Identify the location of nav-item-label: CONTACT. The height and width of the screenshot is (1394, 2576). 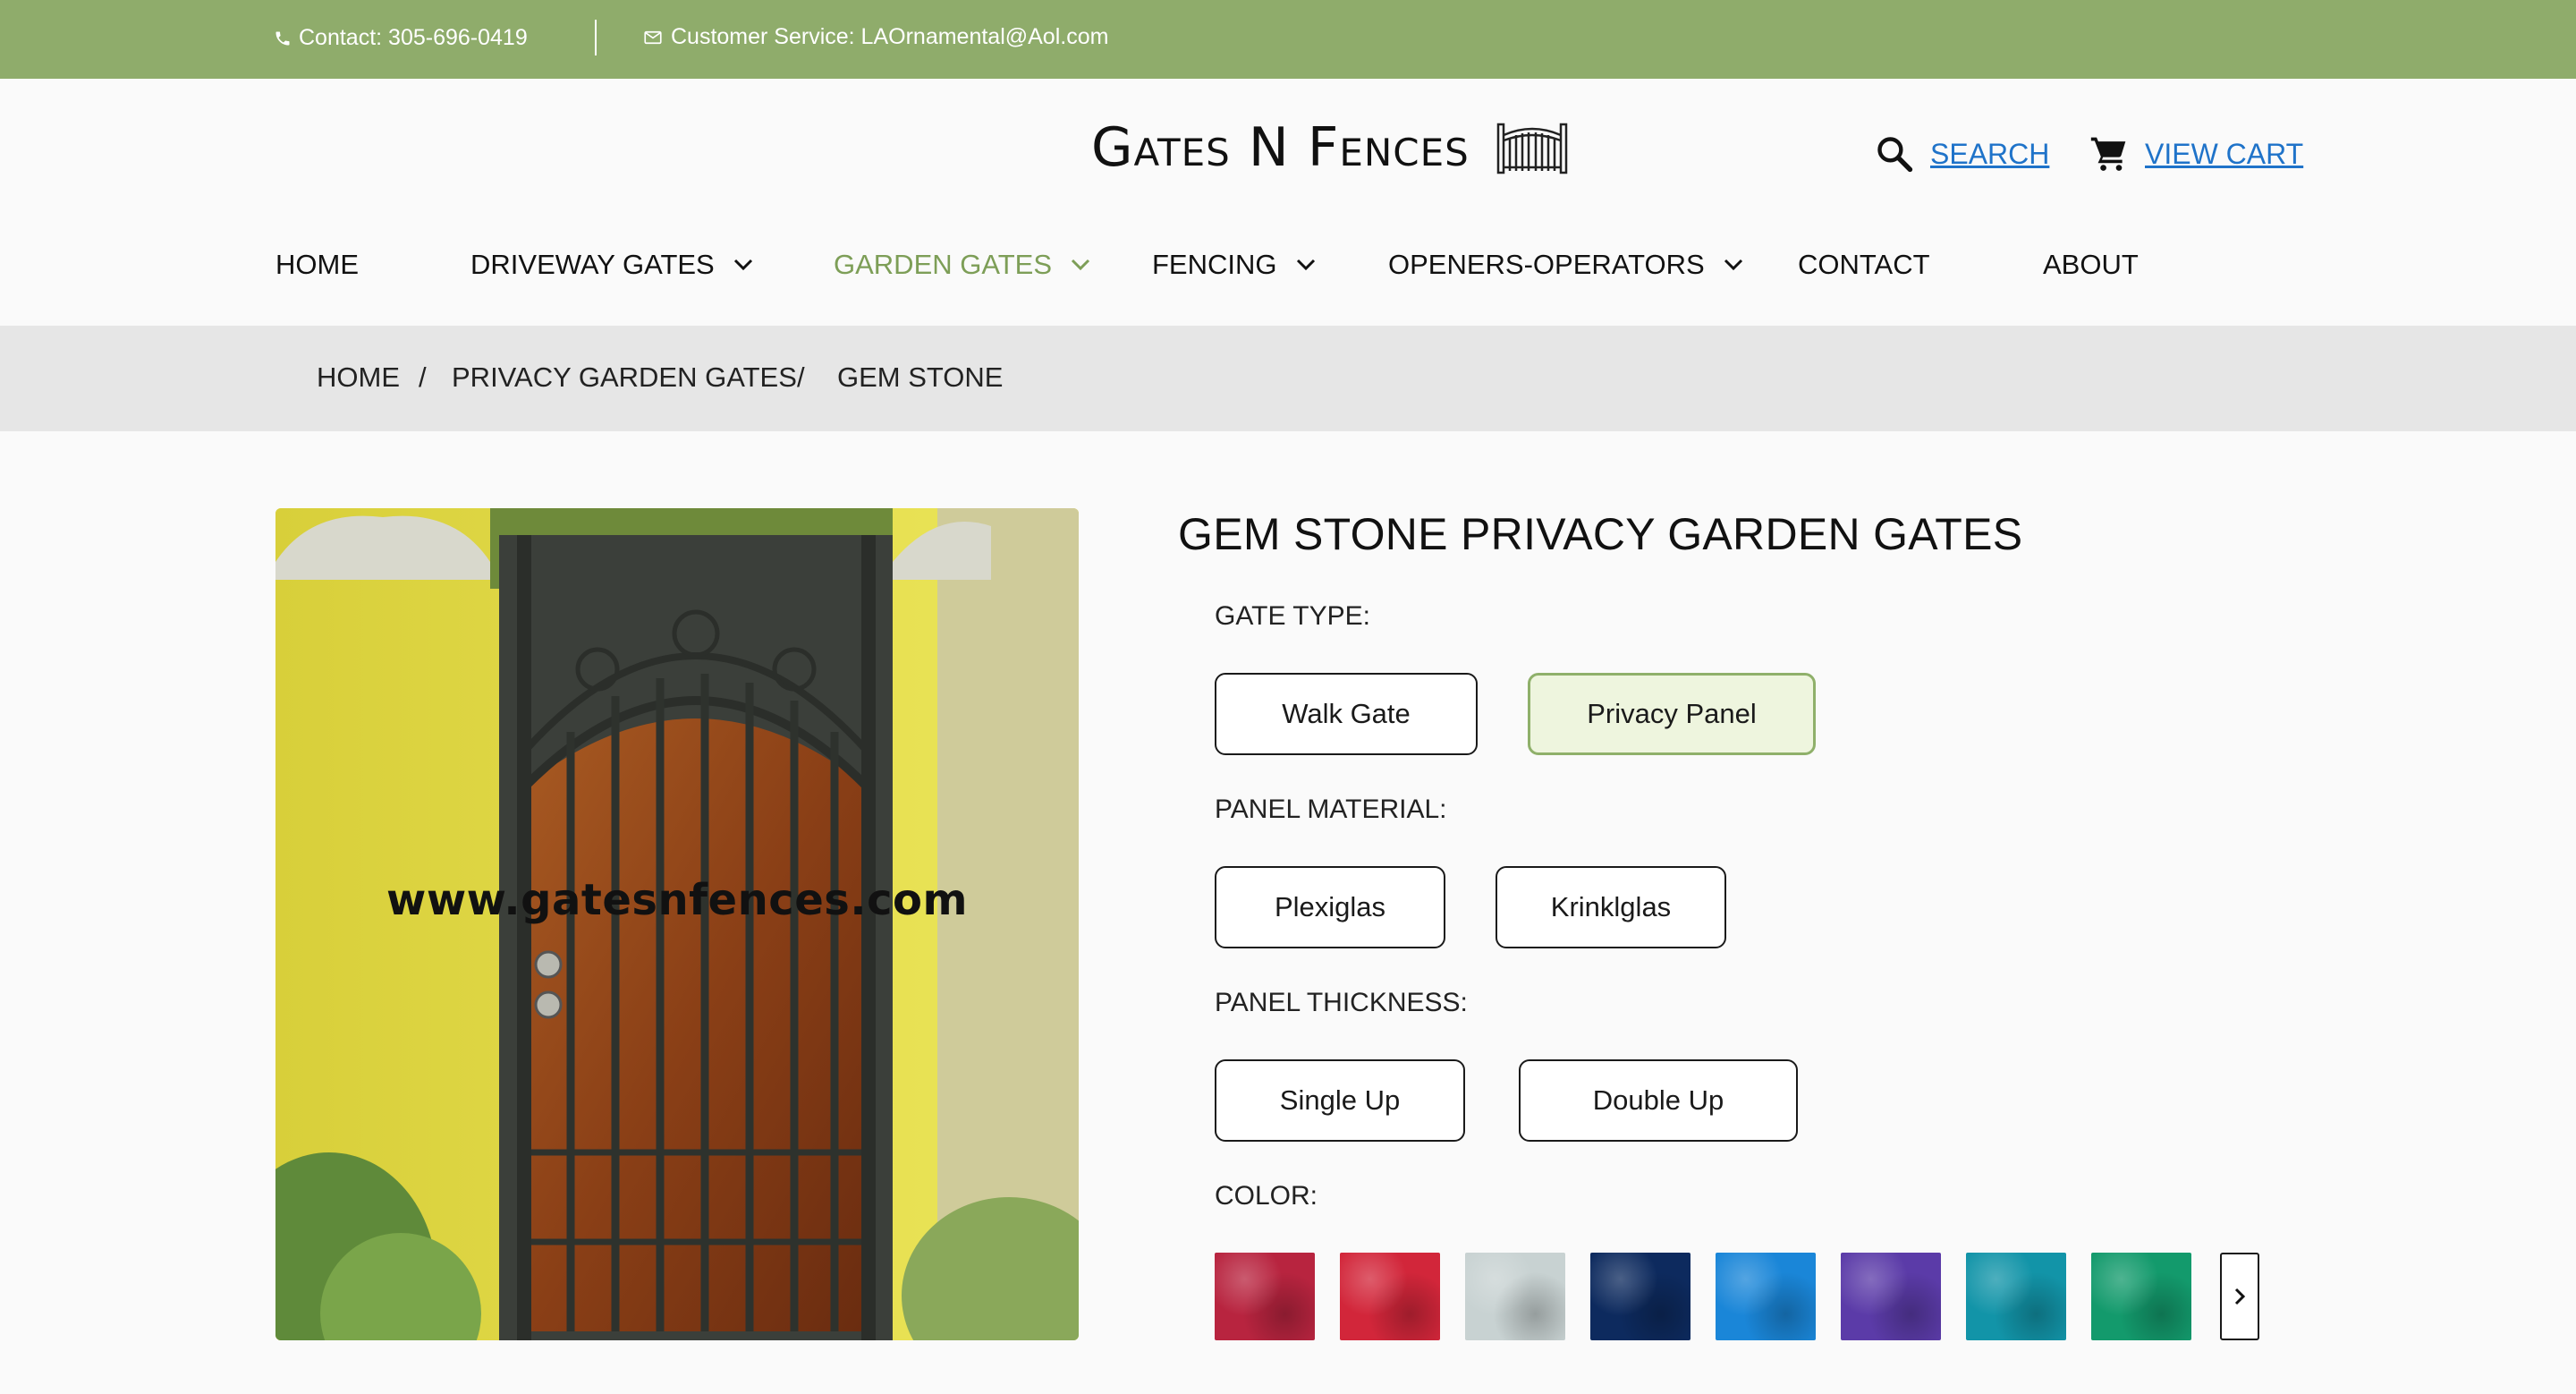
(1864, 264).